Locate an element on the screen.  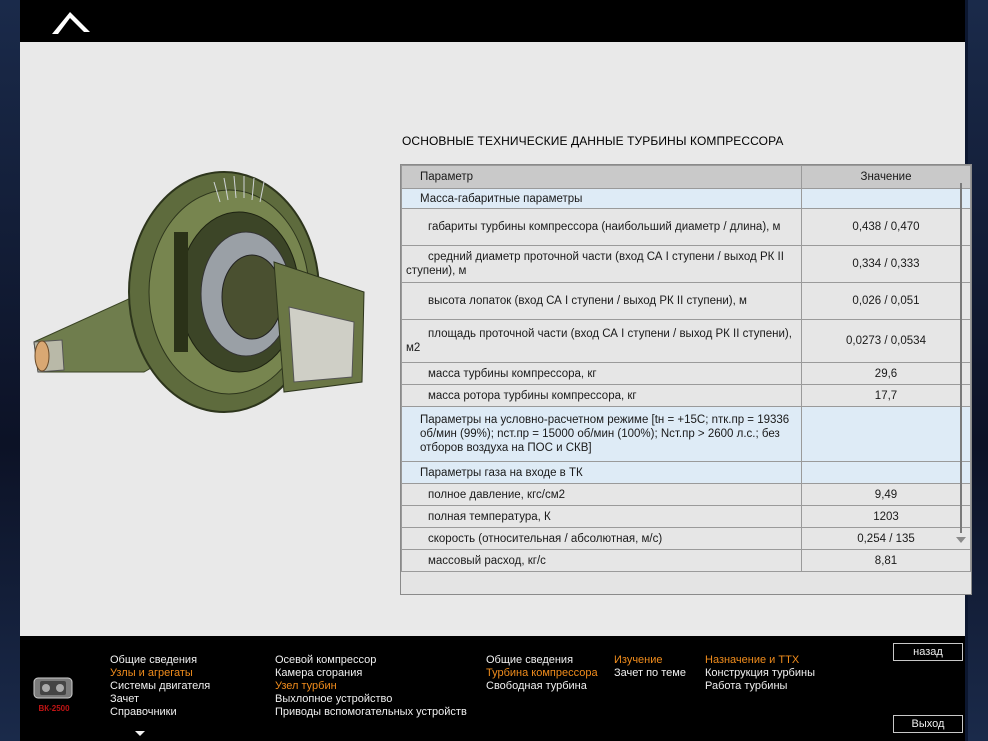
value-cell: 29,6 is located at coordinates (886, 373).